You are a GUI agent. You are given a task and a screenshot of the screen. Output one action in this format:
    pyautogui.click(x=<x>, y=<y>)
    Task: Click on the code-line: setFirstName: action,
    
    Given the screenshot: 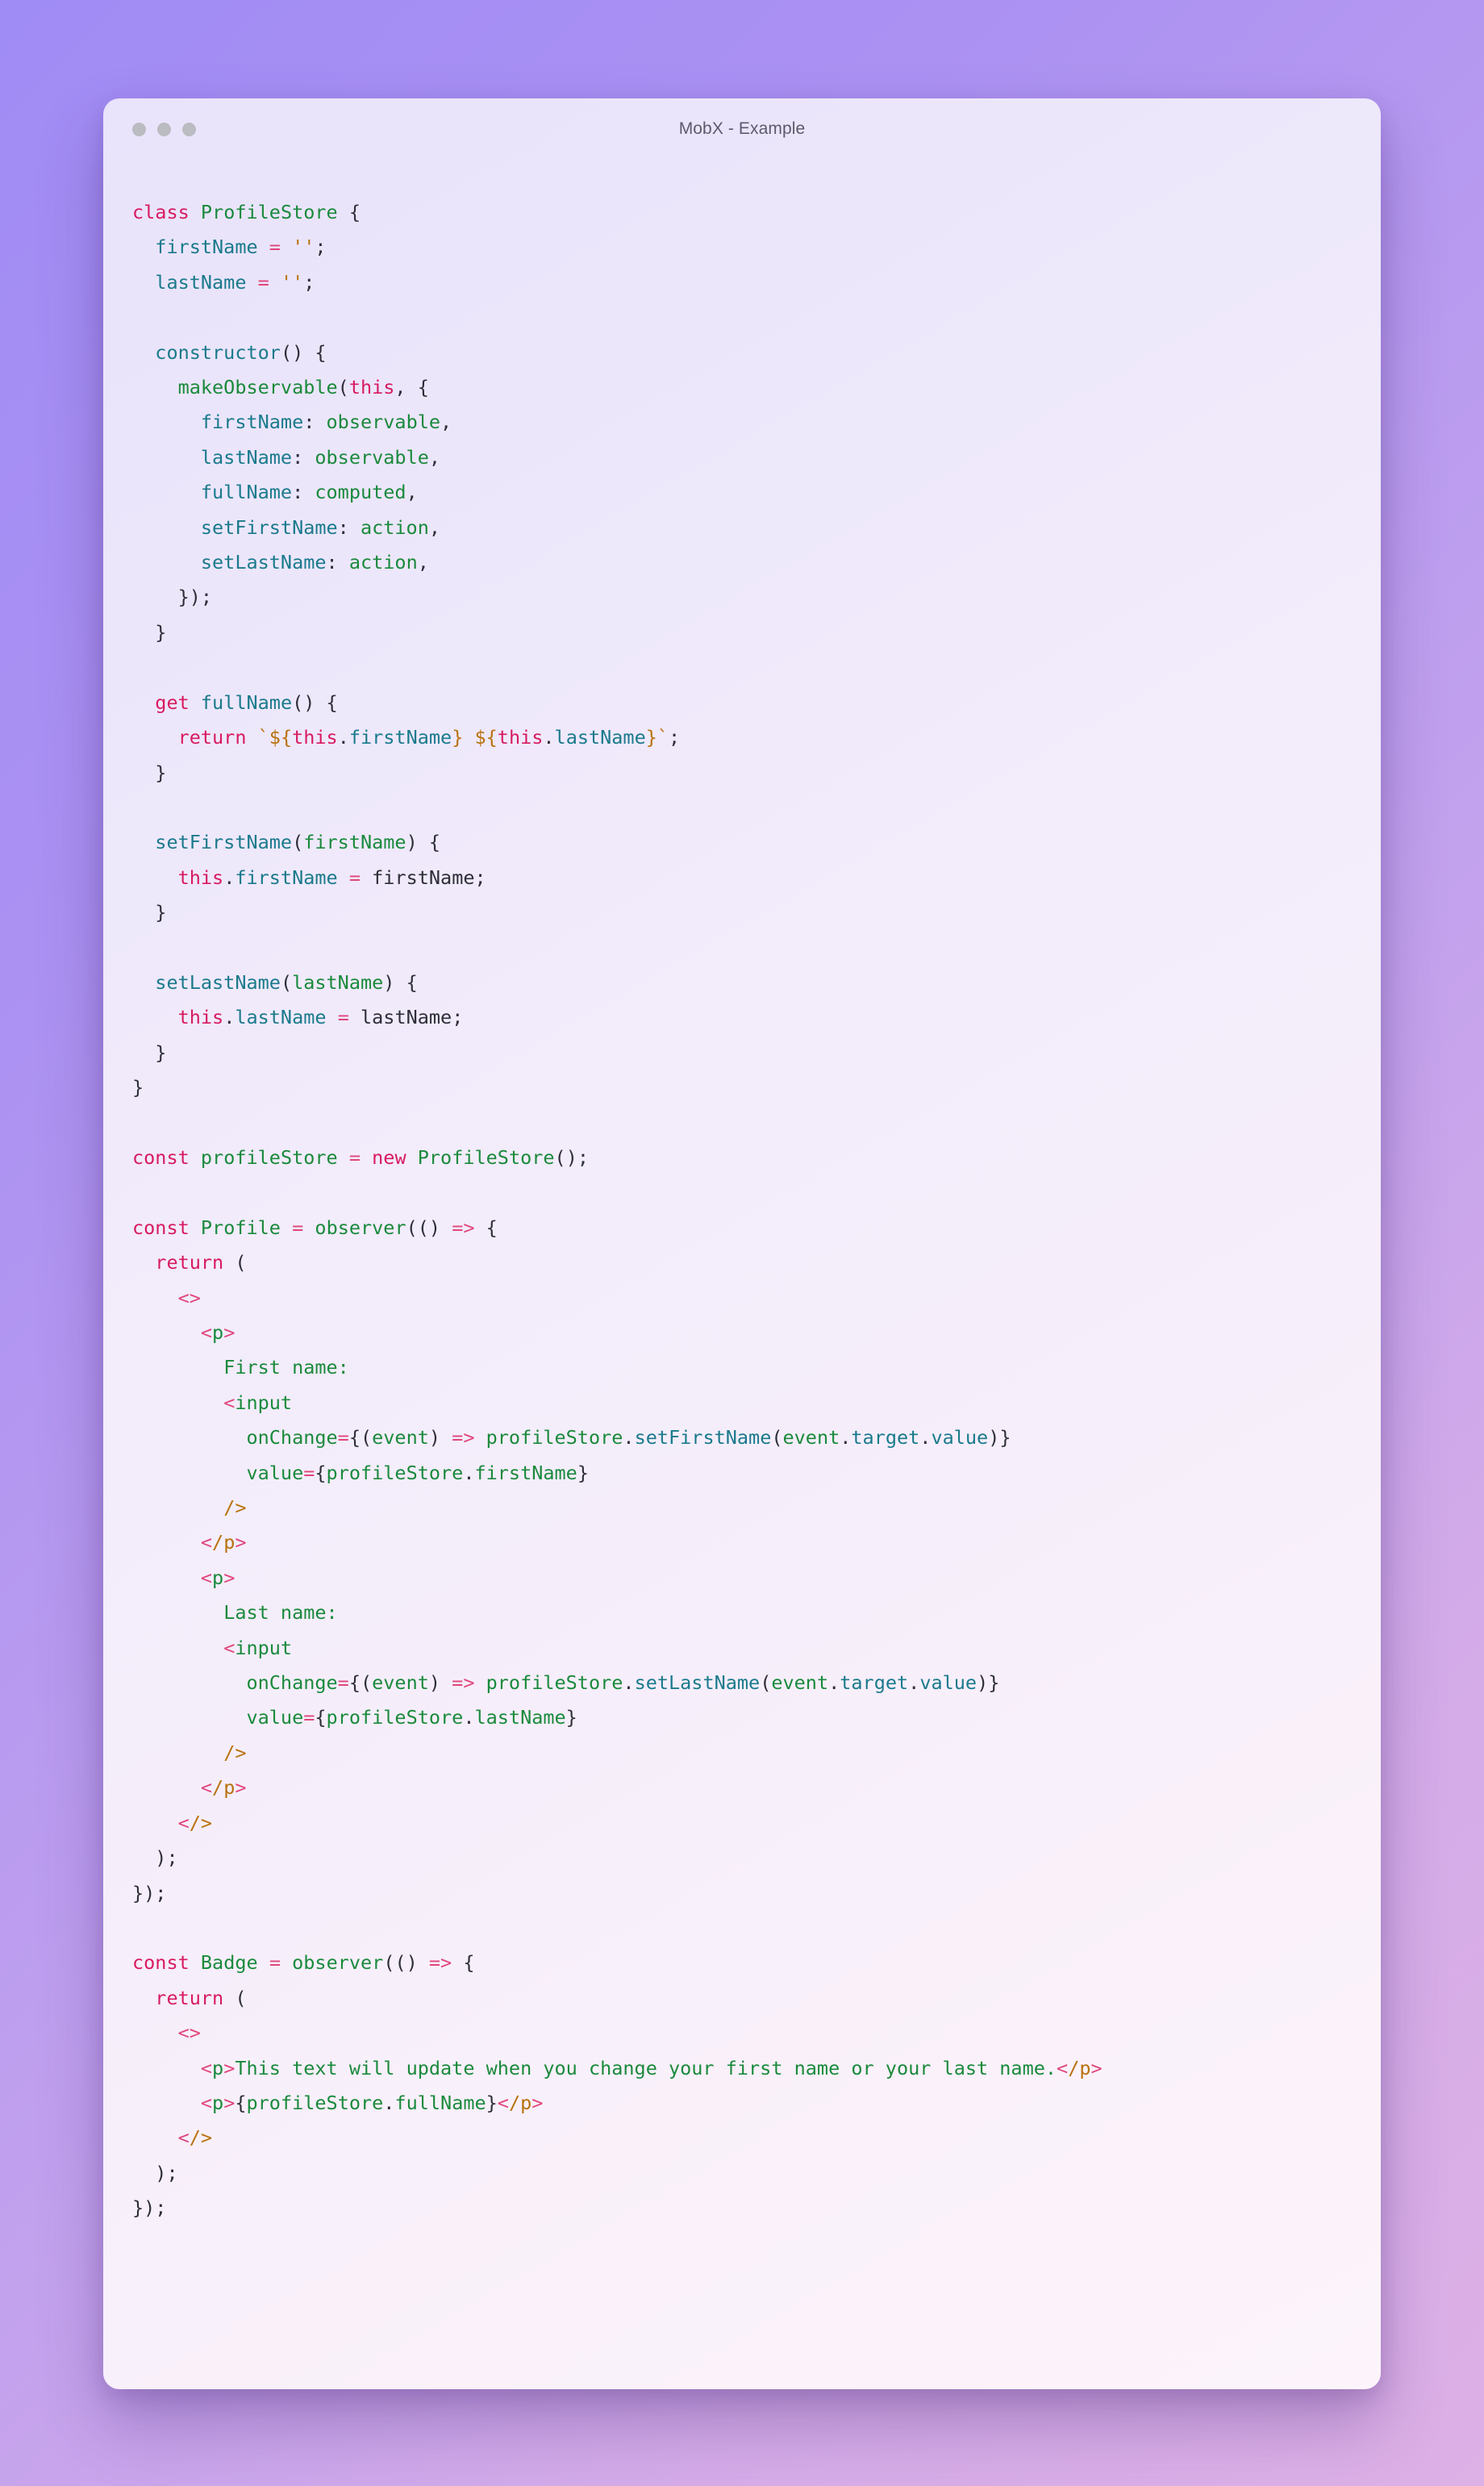 What is the action you would take?
    pyautogui.click(x=321, y=527)
    